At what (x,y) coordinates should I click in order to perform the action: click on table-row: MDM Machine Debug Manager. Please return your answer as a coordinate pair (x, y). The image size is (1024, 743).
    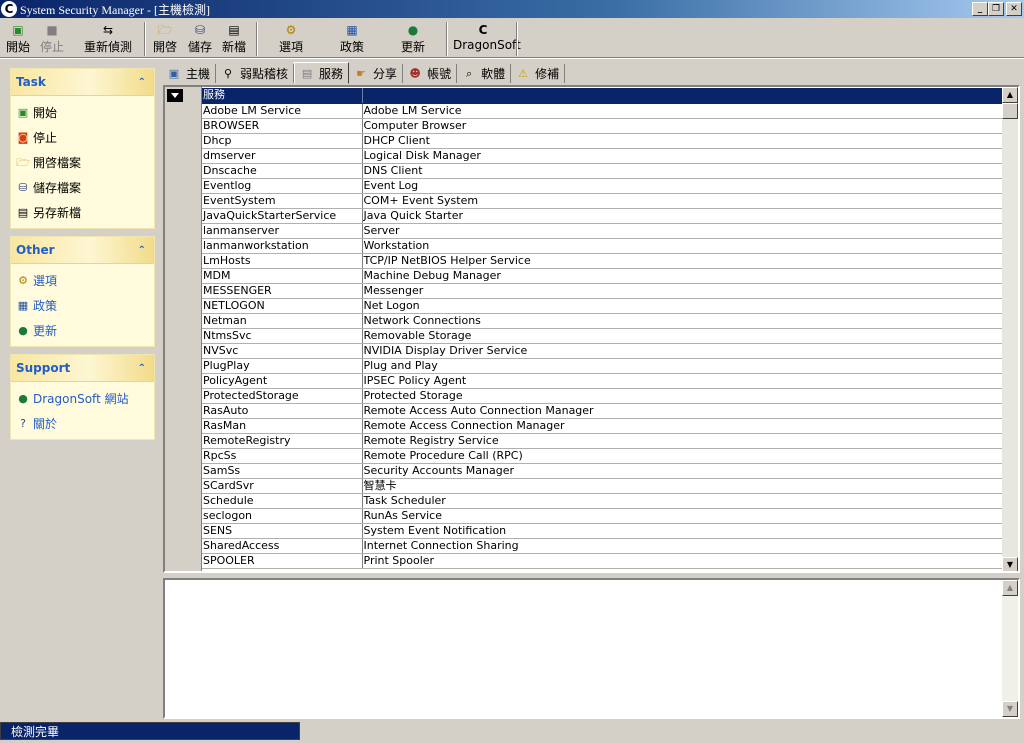
    Looking at the image, I should click on (602, 276).